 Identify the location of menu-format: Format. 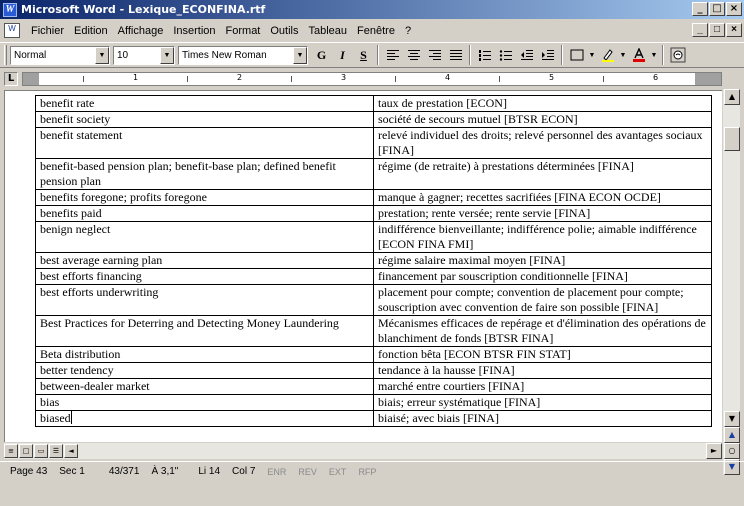
(243, 31).